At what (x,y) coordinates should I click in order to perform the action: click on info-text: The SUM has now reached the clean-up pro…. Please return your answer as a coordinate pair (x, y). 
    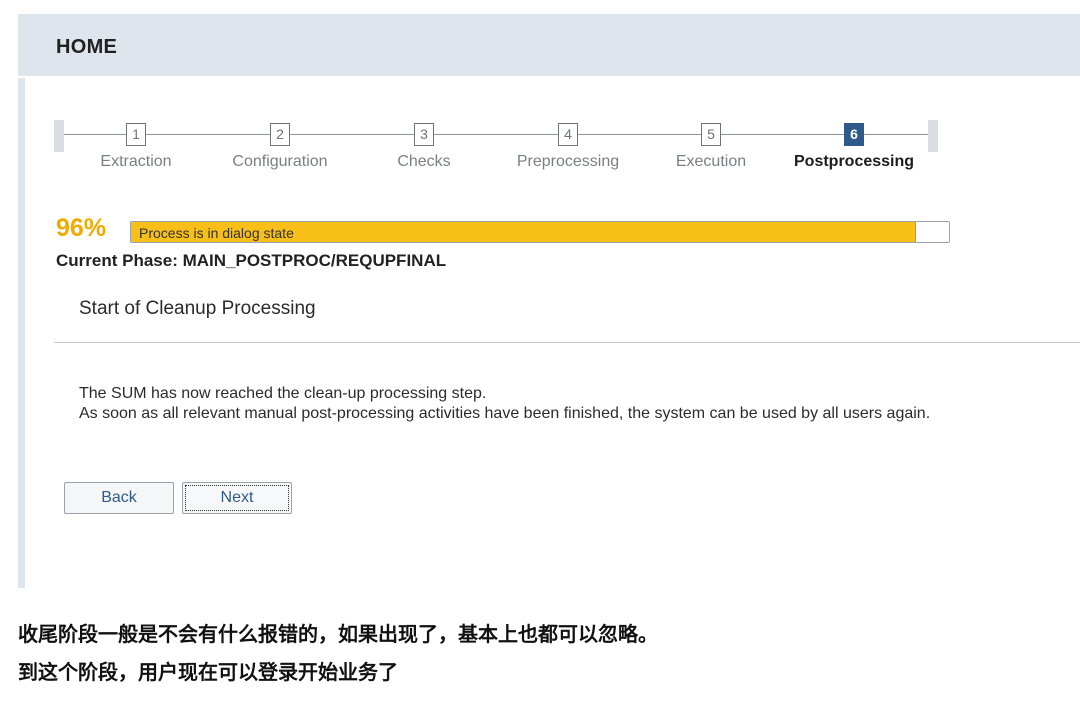
    Looking at the image, I should click on (504, 404).